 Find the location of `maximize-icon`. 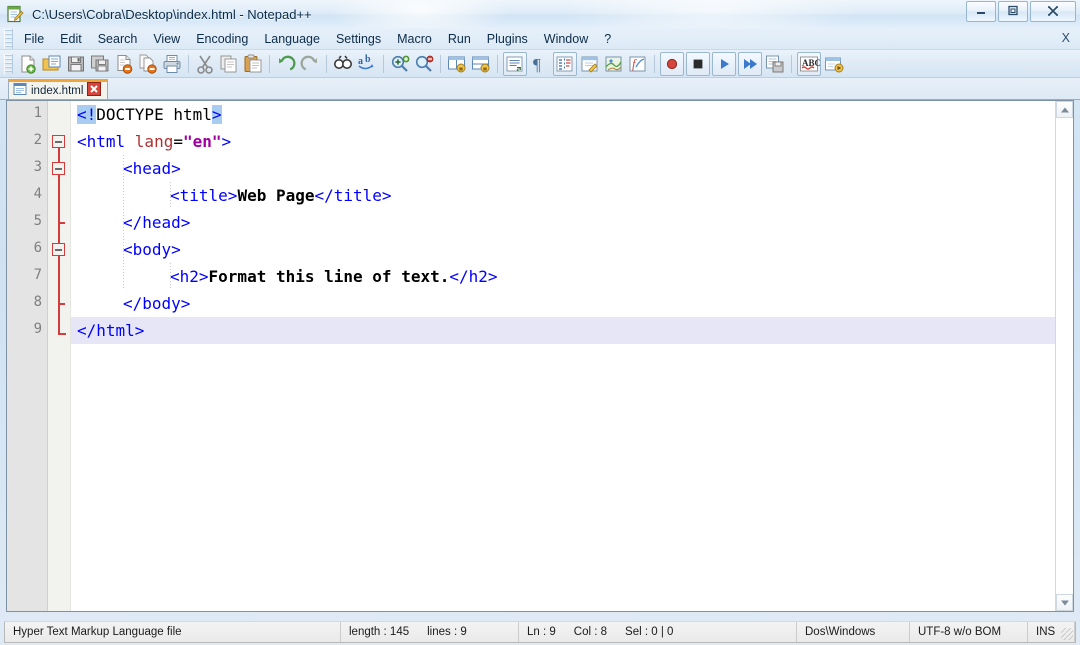

maximize-icon is located at coordinates (1013, 11).